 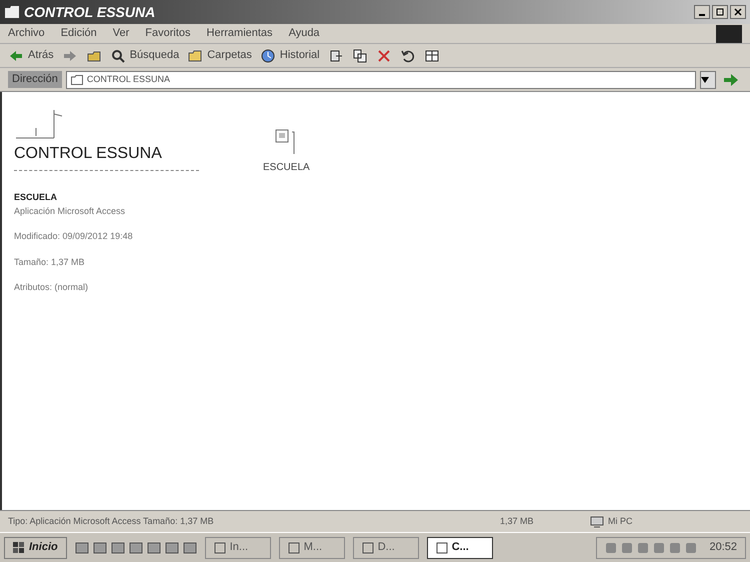 I want to click on delete-button, so click(x=384, y=56).